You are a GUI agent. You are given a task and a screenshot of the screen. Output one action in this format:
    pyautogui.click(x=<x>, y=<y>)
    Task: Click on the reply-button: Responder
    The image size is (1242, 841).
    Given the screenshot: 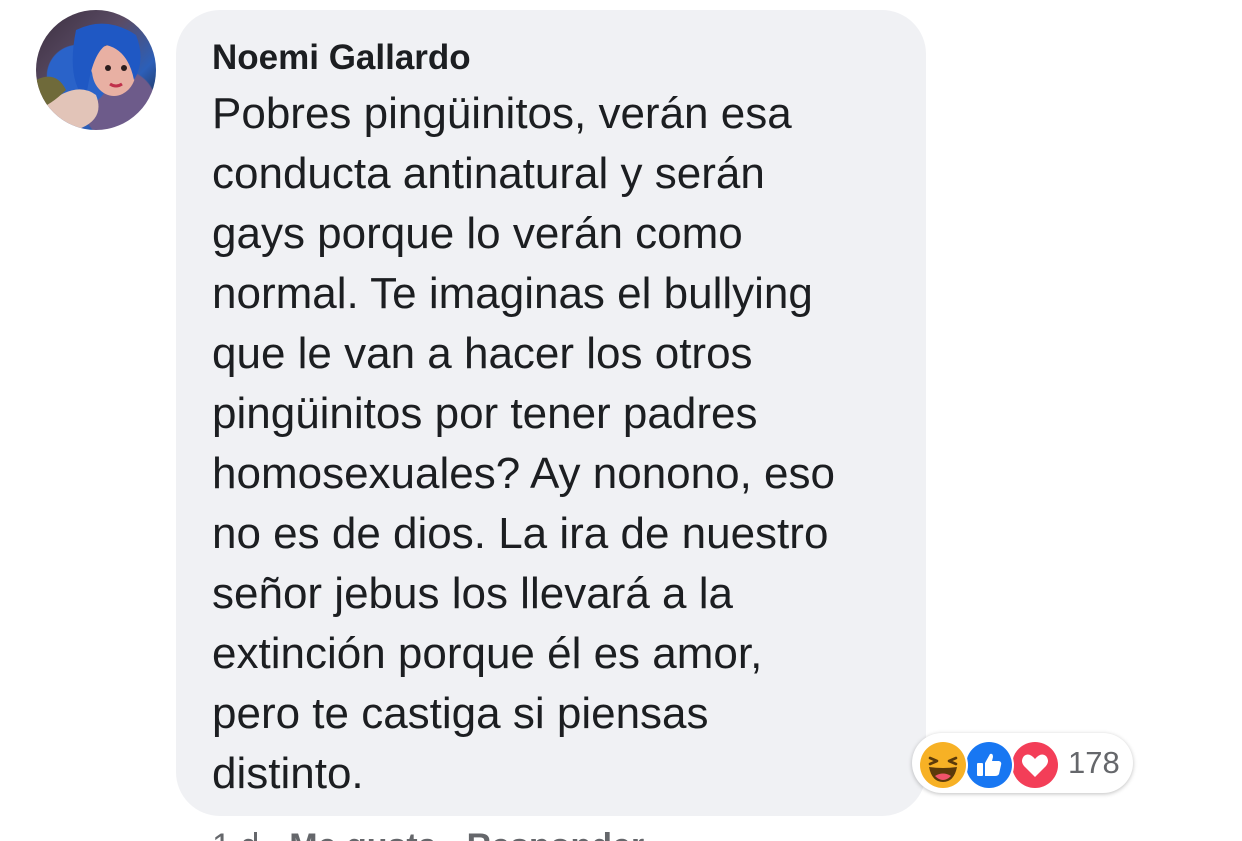 What is the action you would take?
    pyautogui.click(x=556, y=833)
    